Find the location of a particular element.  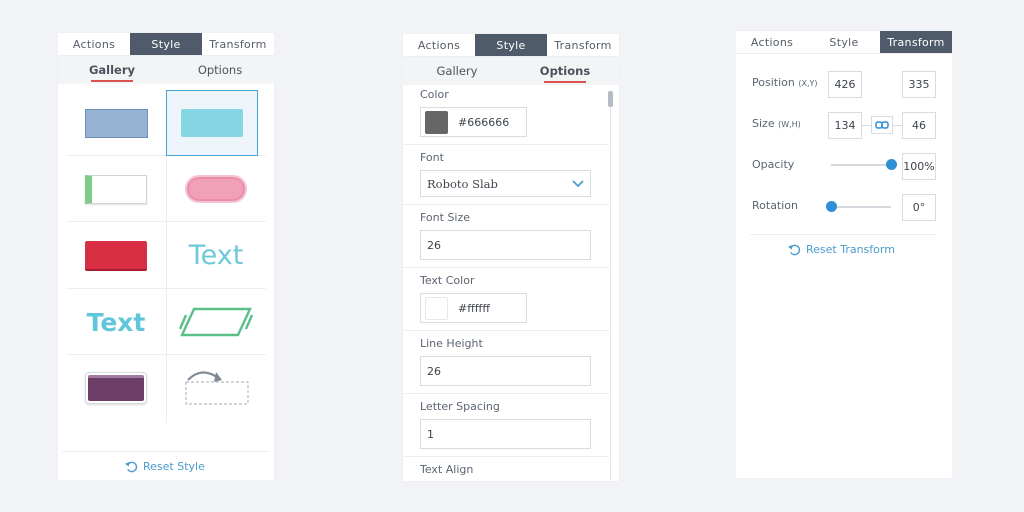

line-height-label: Line Height is located at coordinates (451, 343).